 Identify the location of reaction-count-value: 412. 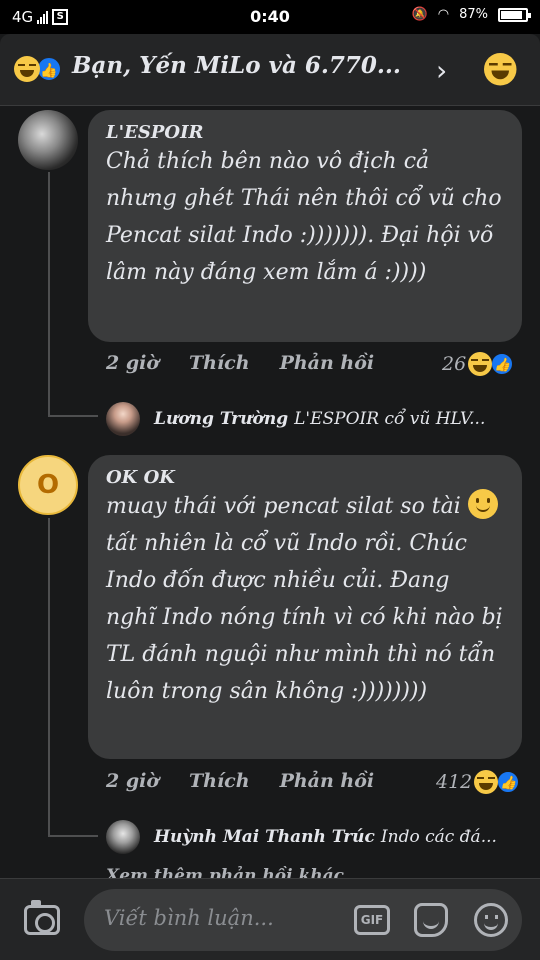
(454, 782).